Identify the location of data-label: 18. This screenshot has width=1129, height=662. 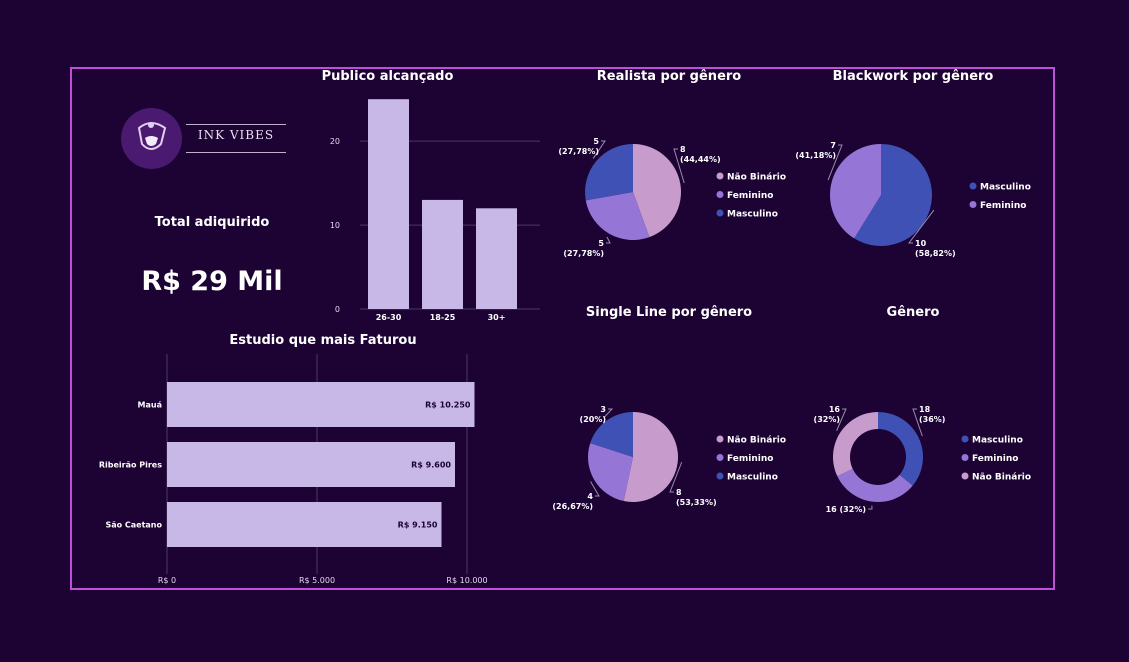
(925, 409).